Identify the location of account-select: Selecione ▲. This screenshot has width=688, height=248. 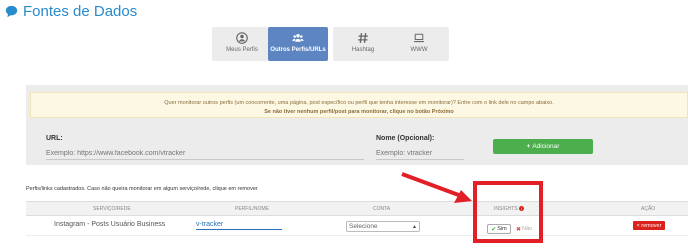
(383, 226).